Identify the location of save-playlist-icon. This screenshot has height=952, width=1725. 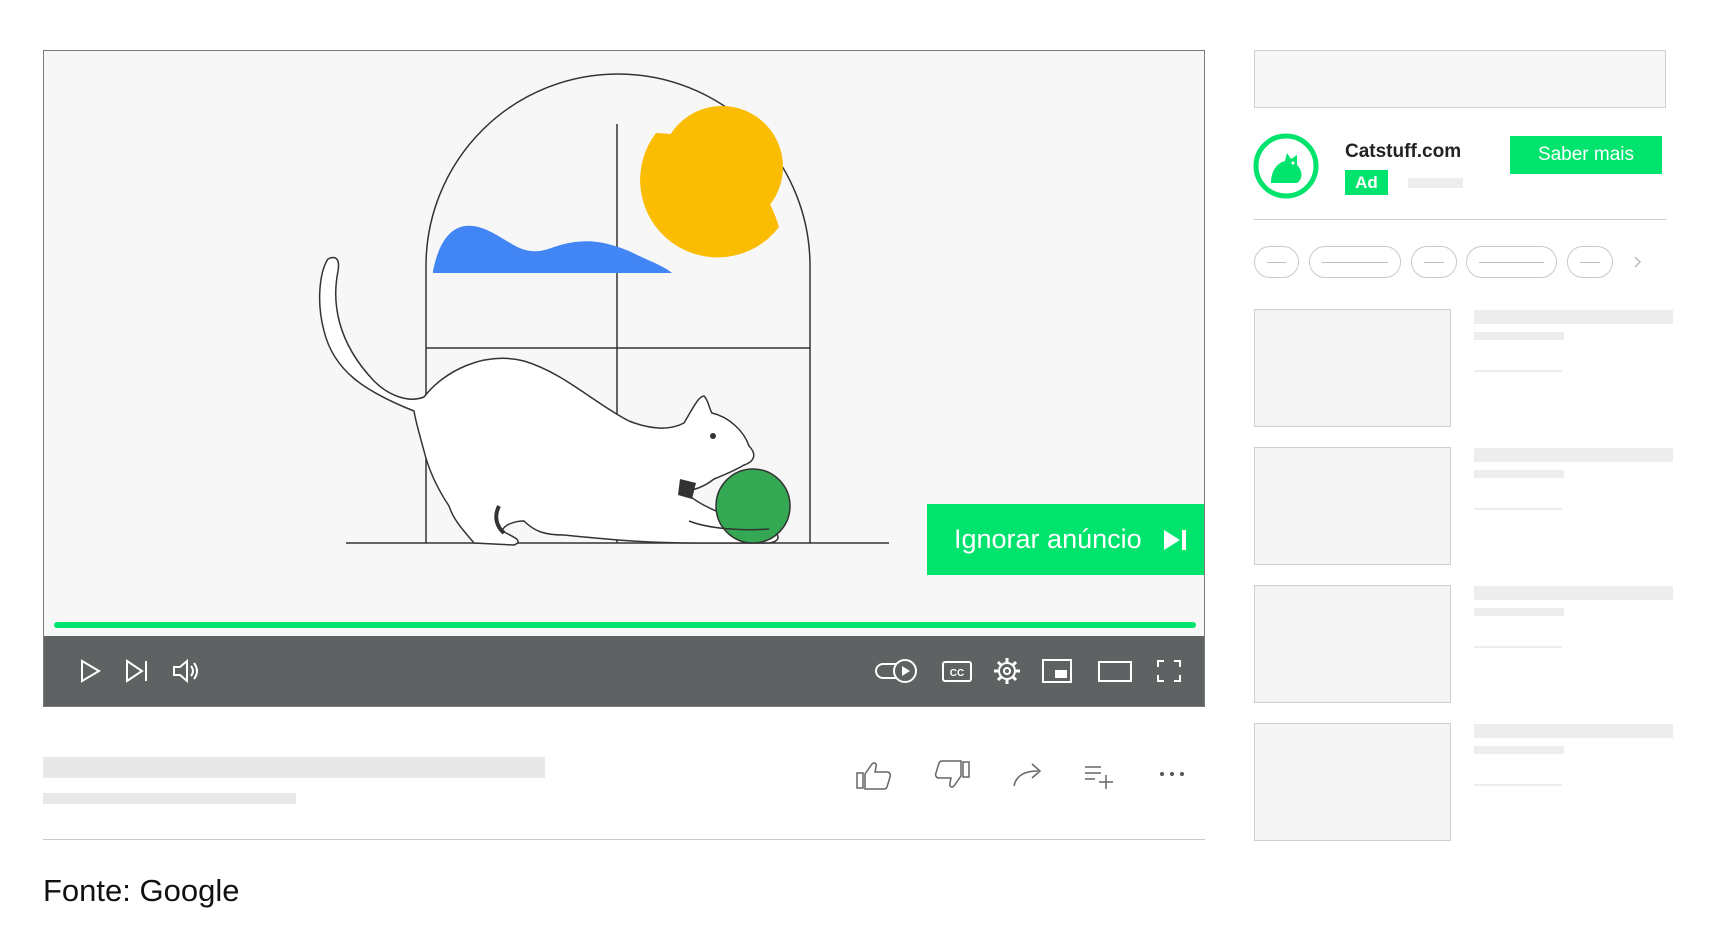
(1099, 777).